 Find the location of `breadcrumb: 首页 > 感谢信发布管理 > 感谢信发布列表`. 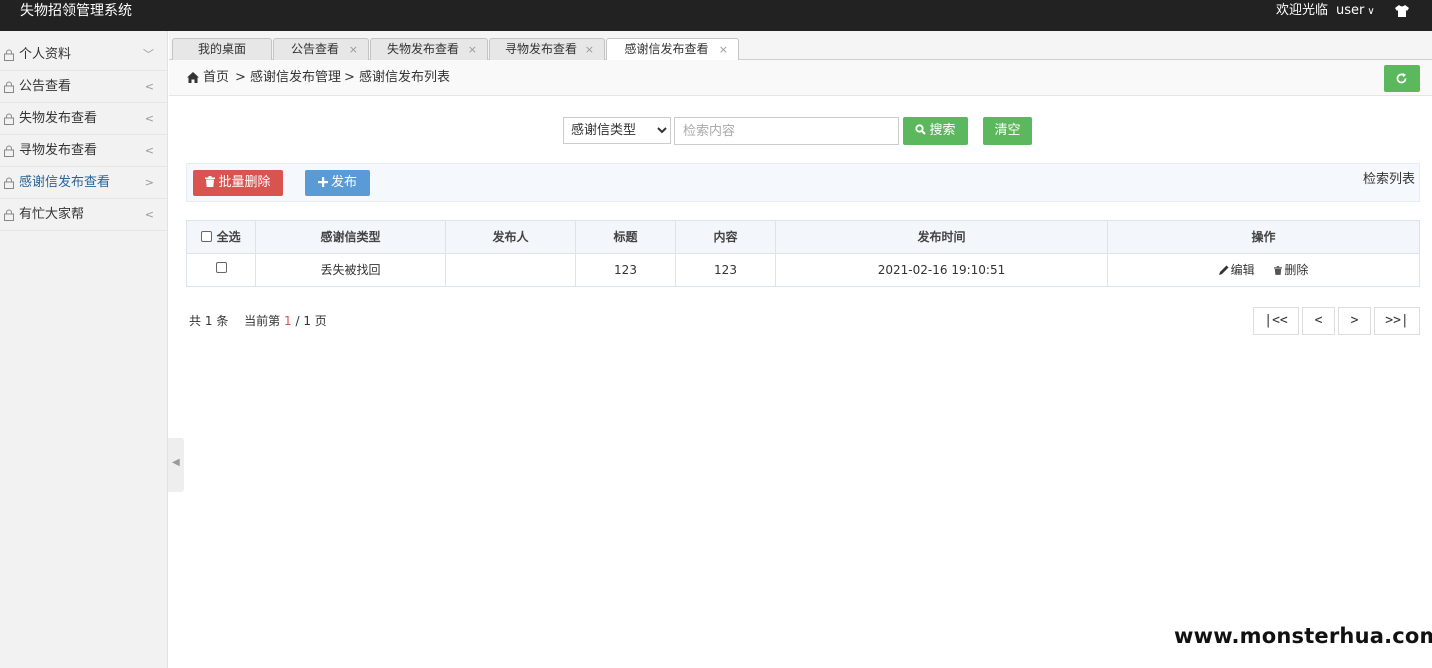

breadcrumb: 首页 > 感谢信发布管理 > 感谢信发布列表 is located at coordinates (800, 78).